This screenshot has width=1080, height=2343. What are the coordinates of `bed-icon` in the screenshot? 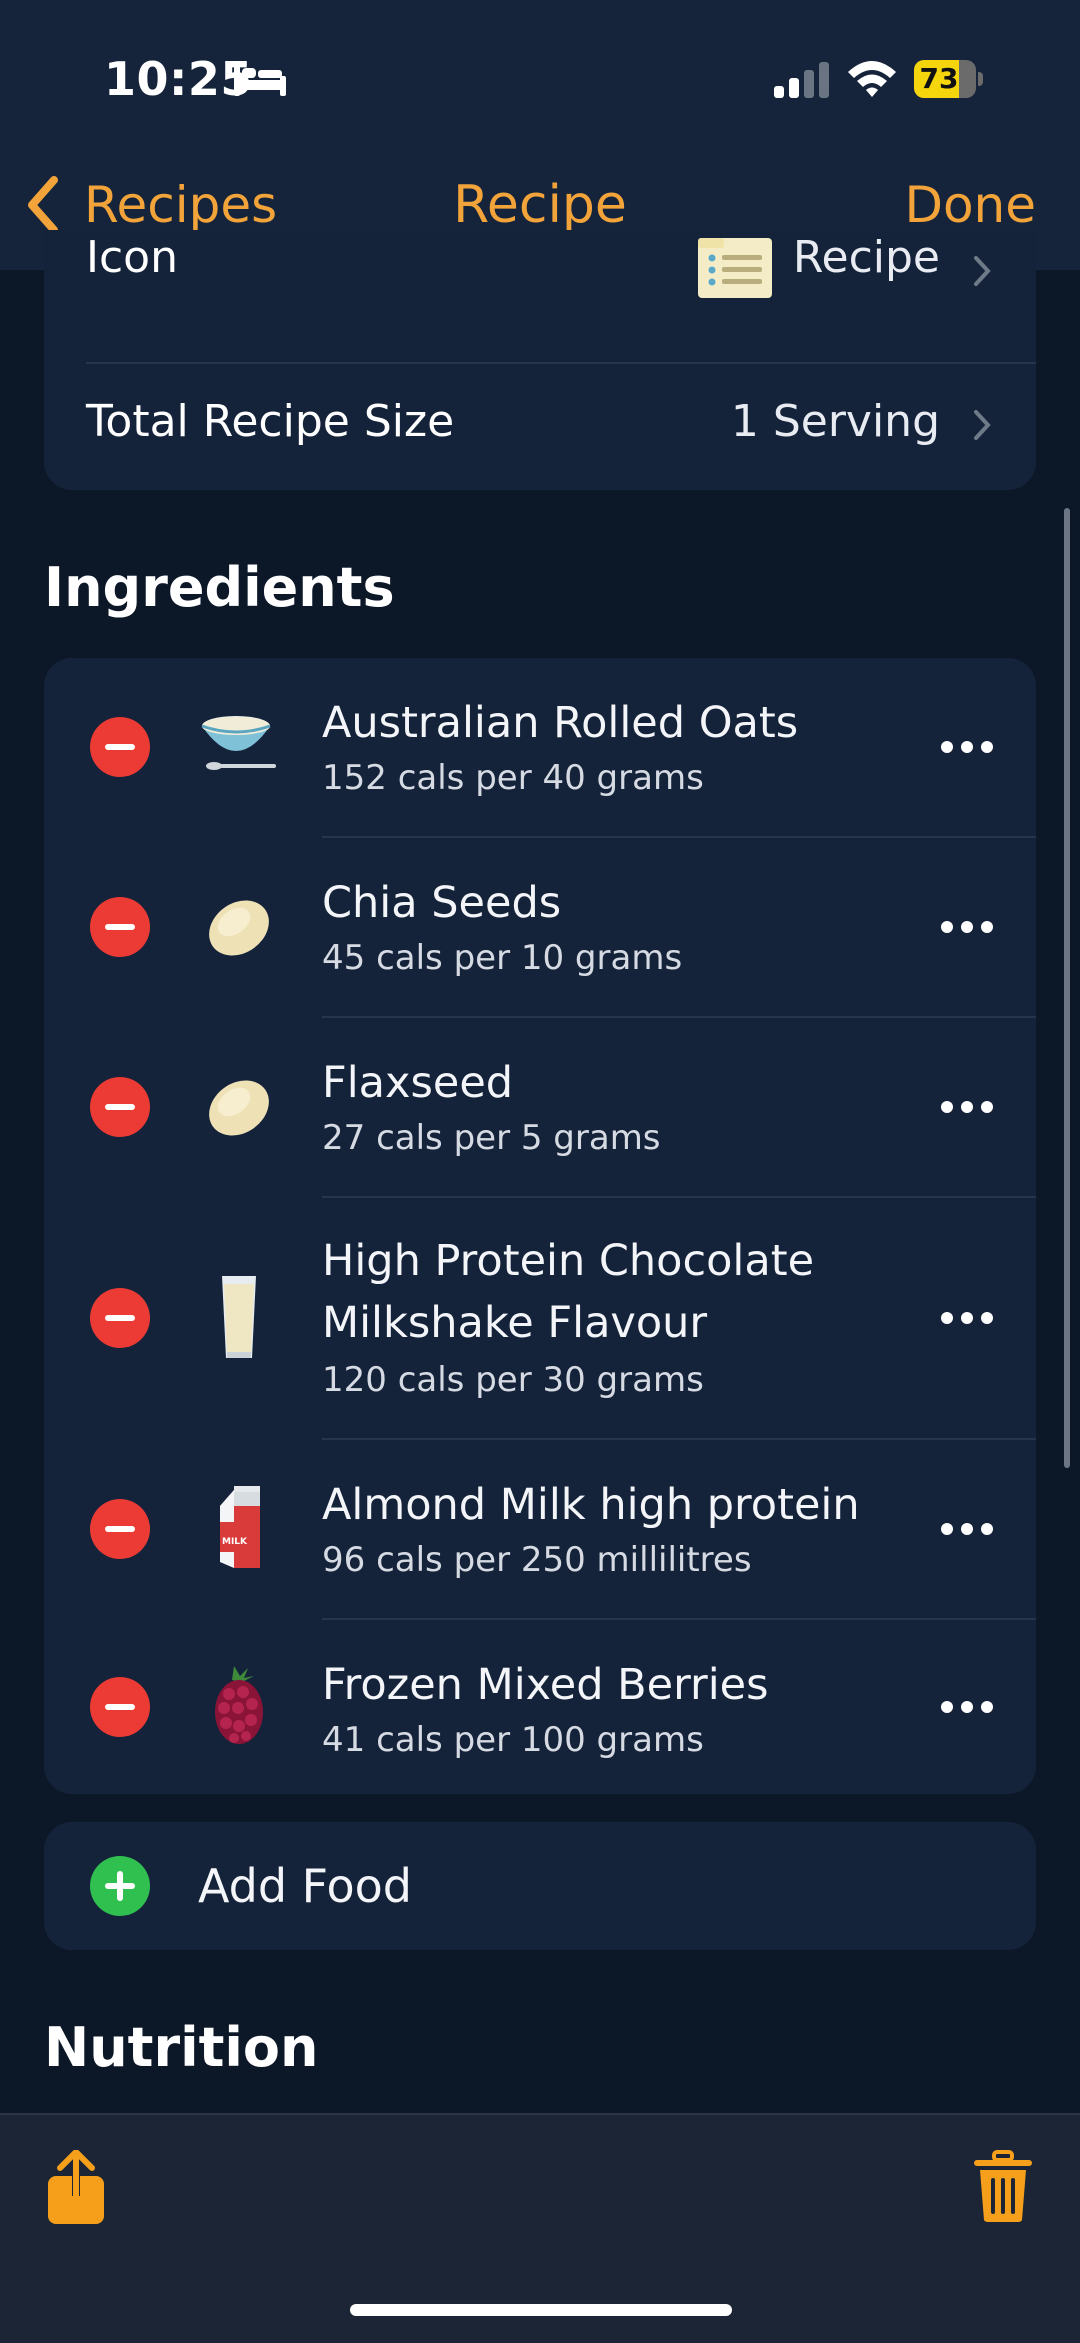 It's located at (260, 81).